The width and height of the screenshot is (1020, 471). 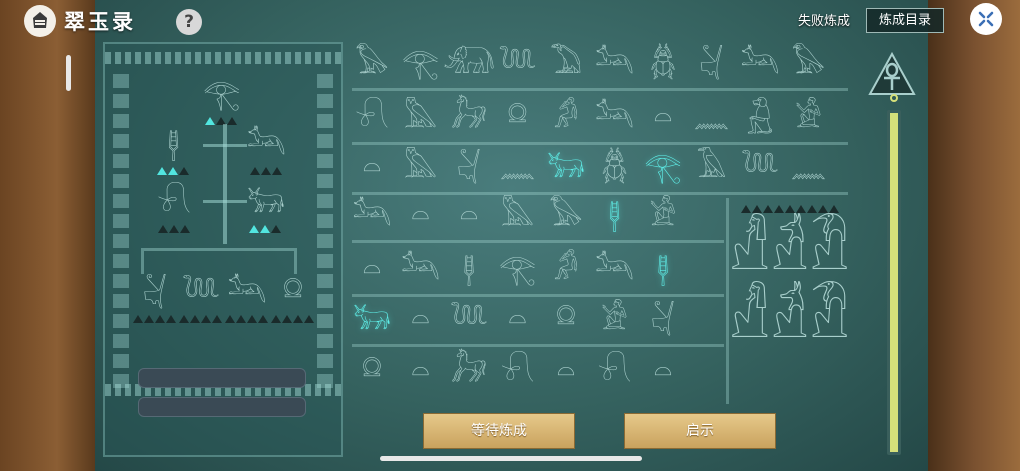 What do you see at coordinates (905, 20) in the screenshot?
I see `synthesis-catalog-button: 炼成目录` at bounding box center [905, 20].